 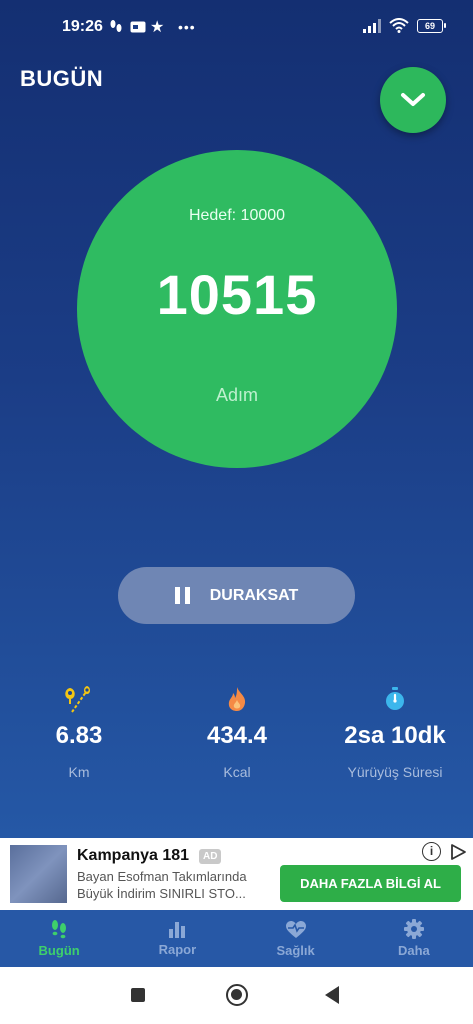 I want to click on bar-chart-icon, so click(x=177, y=930).